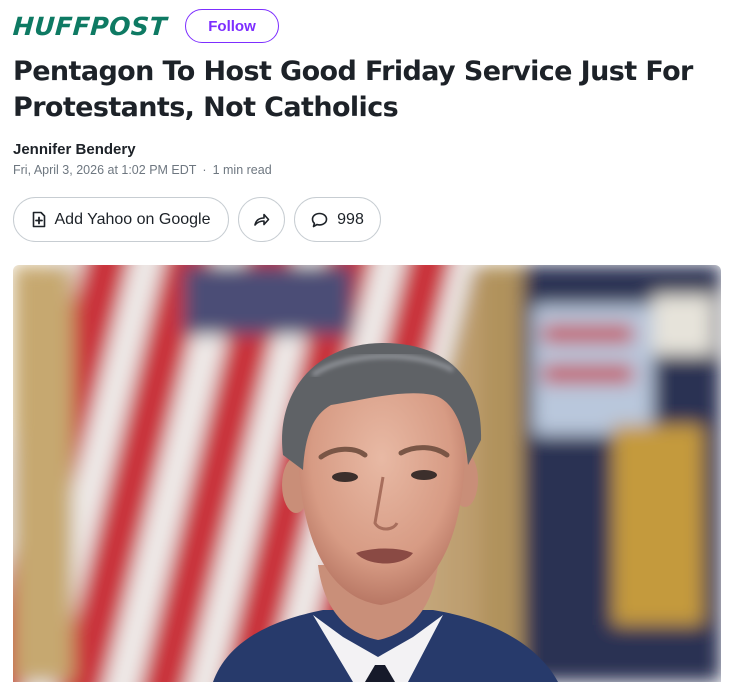 Image resolution: width=731 pixels, height=682 pixels. I want to click on comment-count: 998, so click(350, 219).